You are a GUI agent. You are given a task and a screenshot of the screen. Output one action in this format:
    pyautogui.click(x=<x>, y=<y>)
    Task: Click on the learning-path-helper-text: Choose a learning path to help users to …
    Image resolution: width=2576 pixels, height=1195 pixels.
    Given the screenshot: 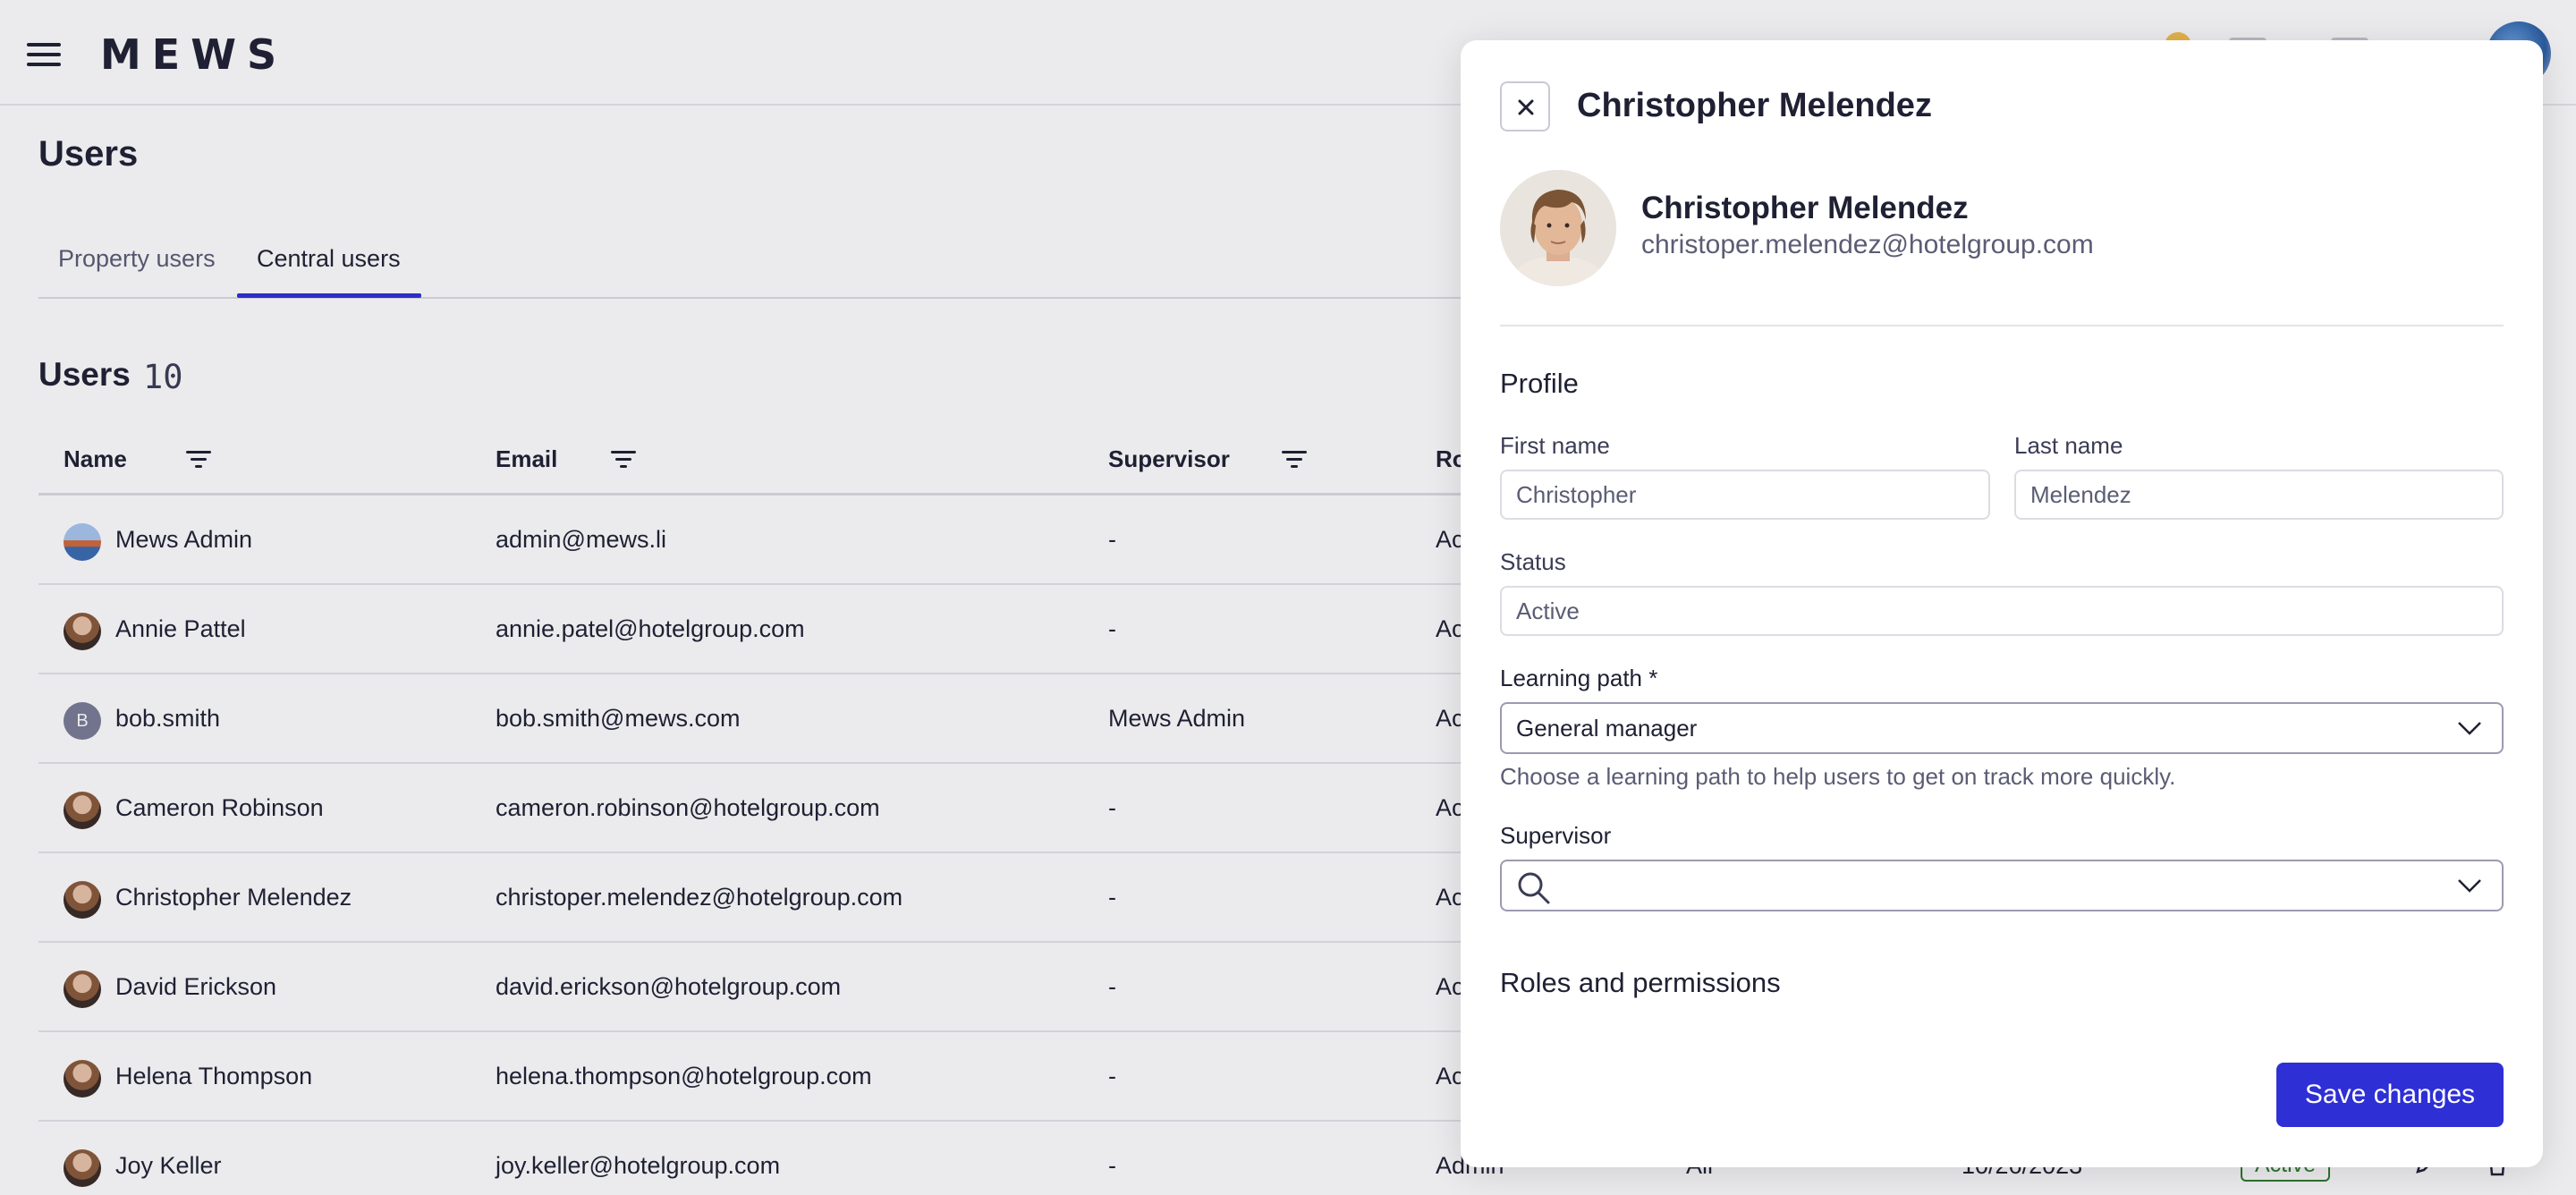 What is the action you would take?
    pyautogui.click(x=1838, y=776)
    